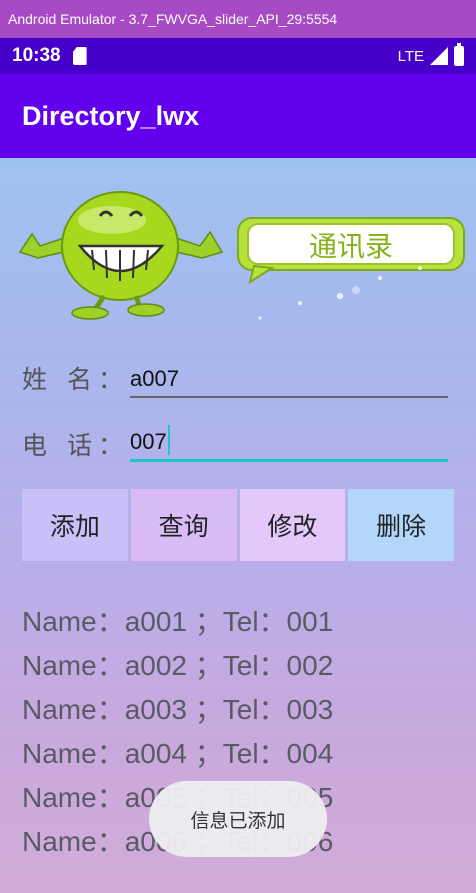 This screenshot has width=476, height=893. I want to click on name-label: 姓 名：, so click(75, 379).